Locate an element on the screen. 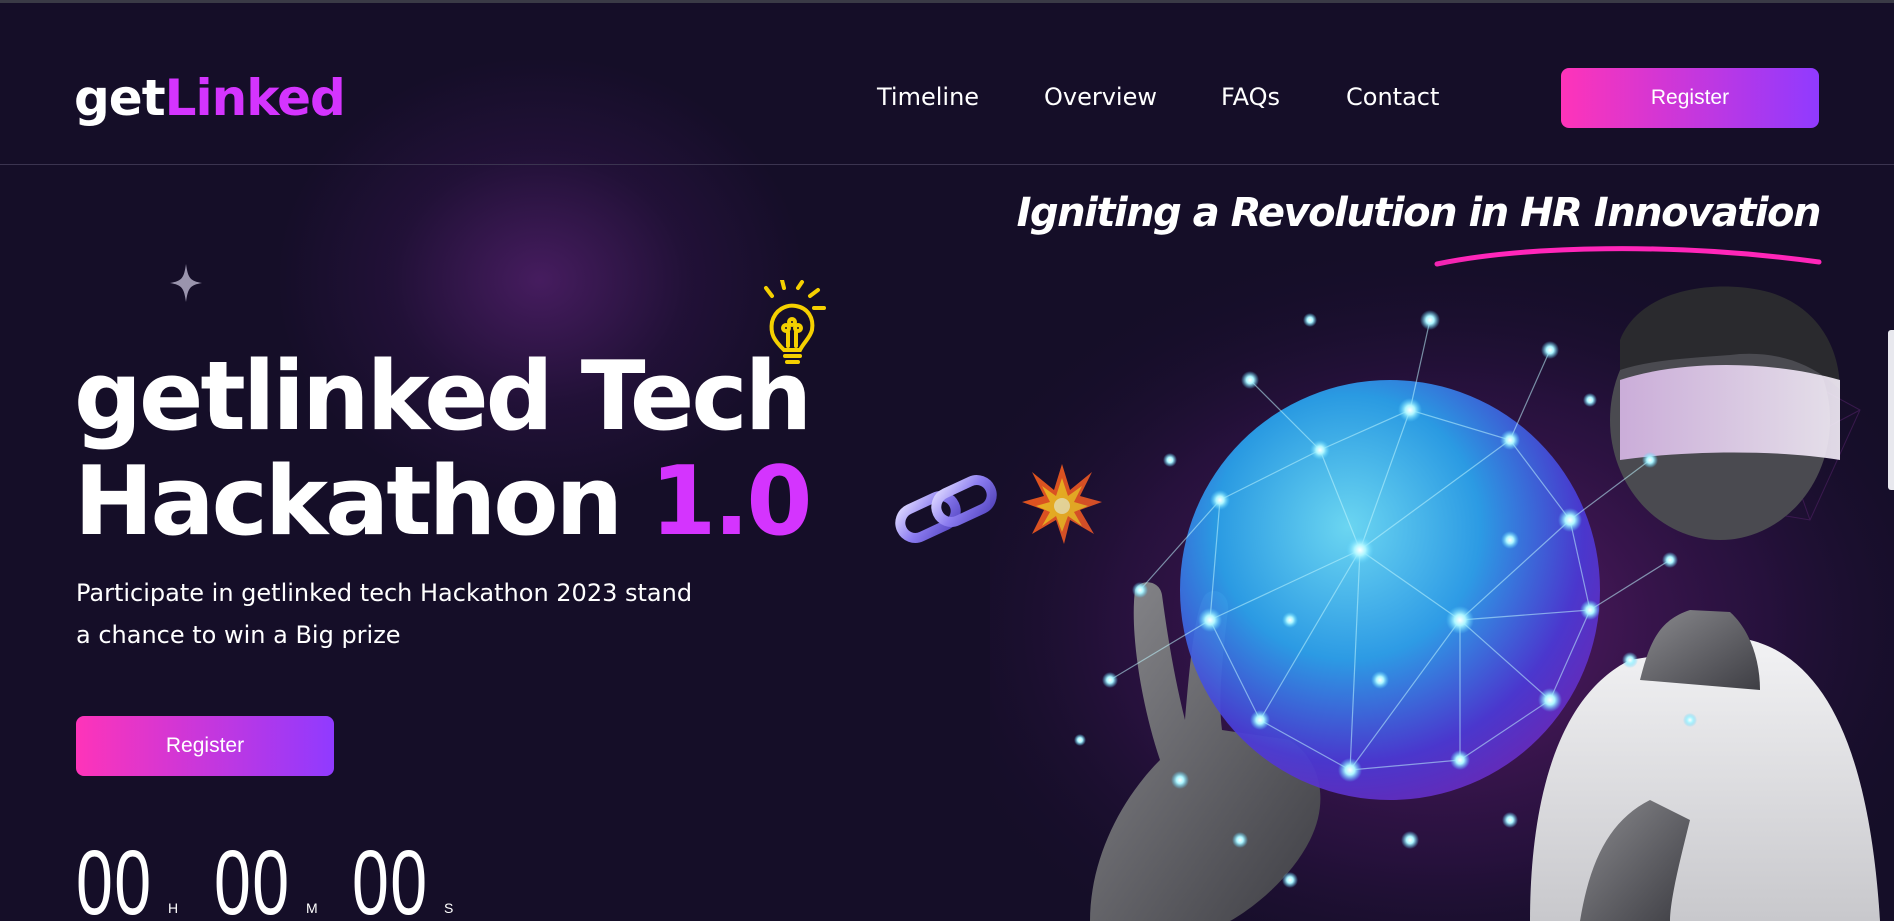  chain-link-icon is located at coordinates (946, 509).